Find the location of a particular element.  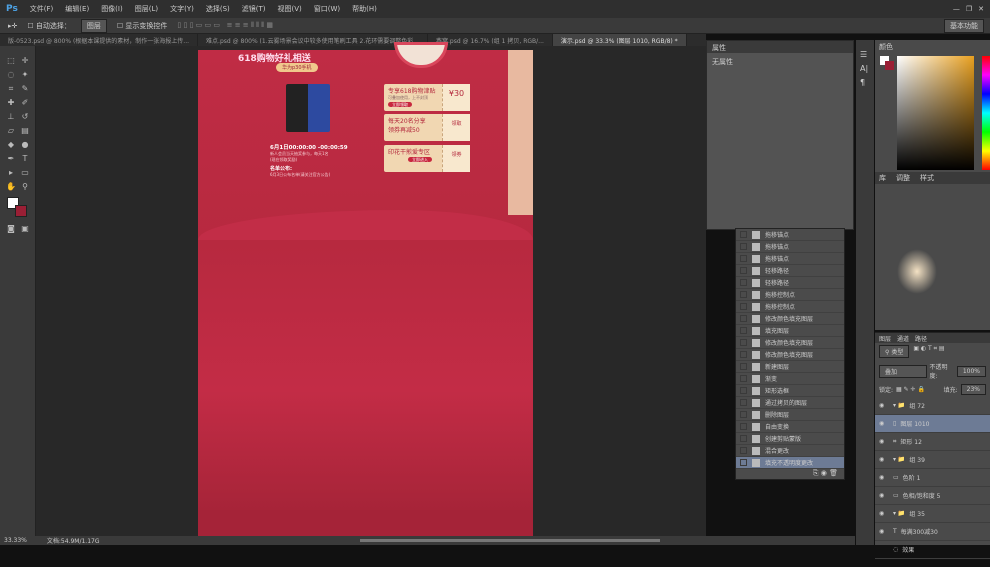

blend-mode-dropdown: 叠加 is located at coordinates (903, 371).